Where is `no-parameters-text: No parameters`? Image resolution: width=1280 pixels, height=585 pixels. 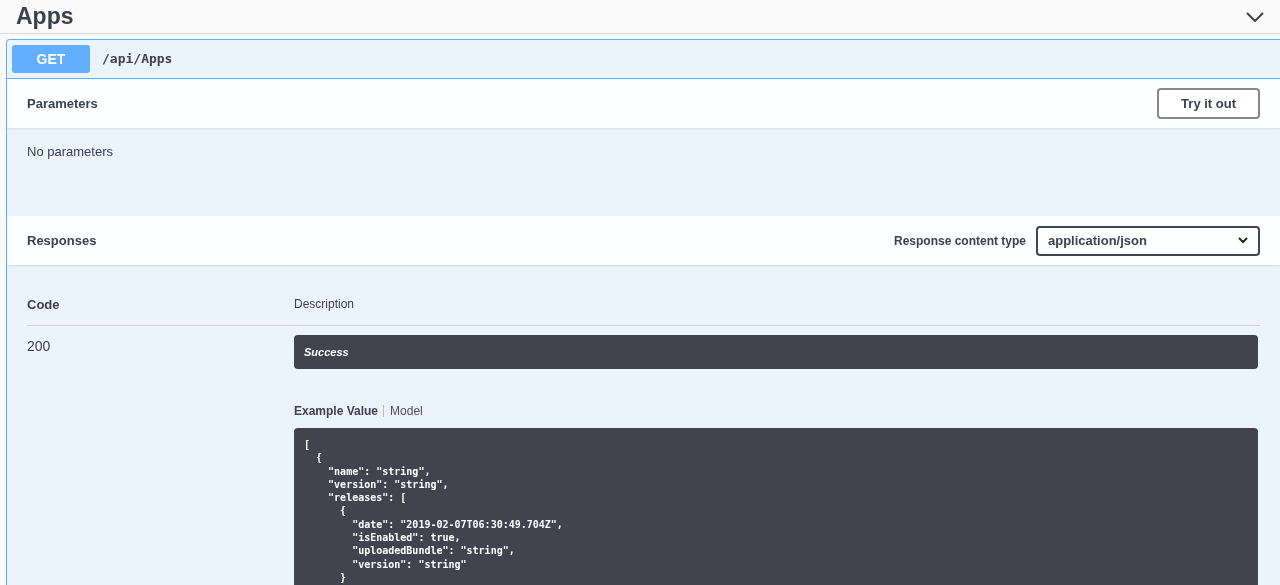 no-parameters-text: No parameters is located at coordinates (70, 151).